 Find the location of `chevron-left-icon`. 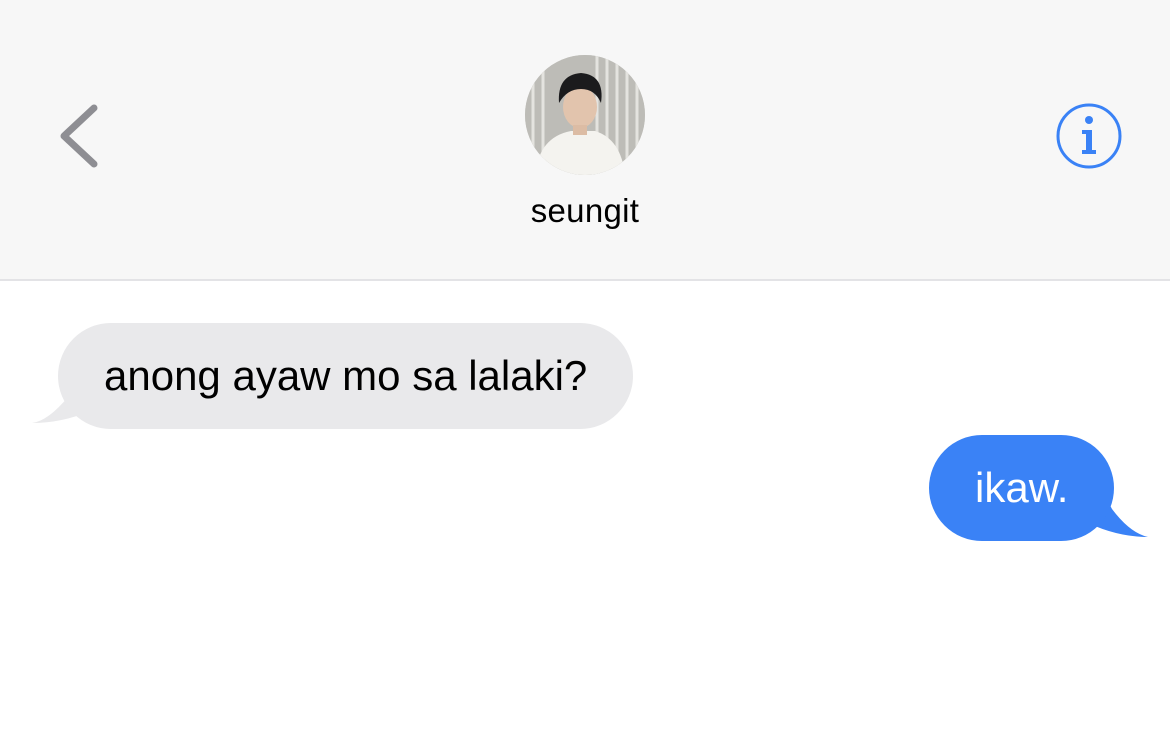

chevron-left-icon is located at coordinates (79, 136).